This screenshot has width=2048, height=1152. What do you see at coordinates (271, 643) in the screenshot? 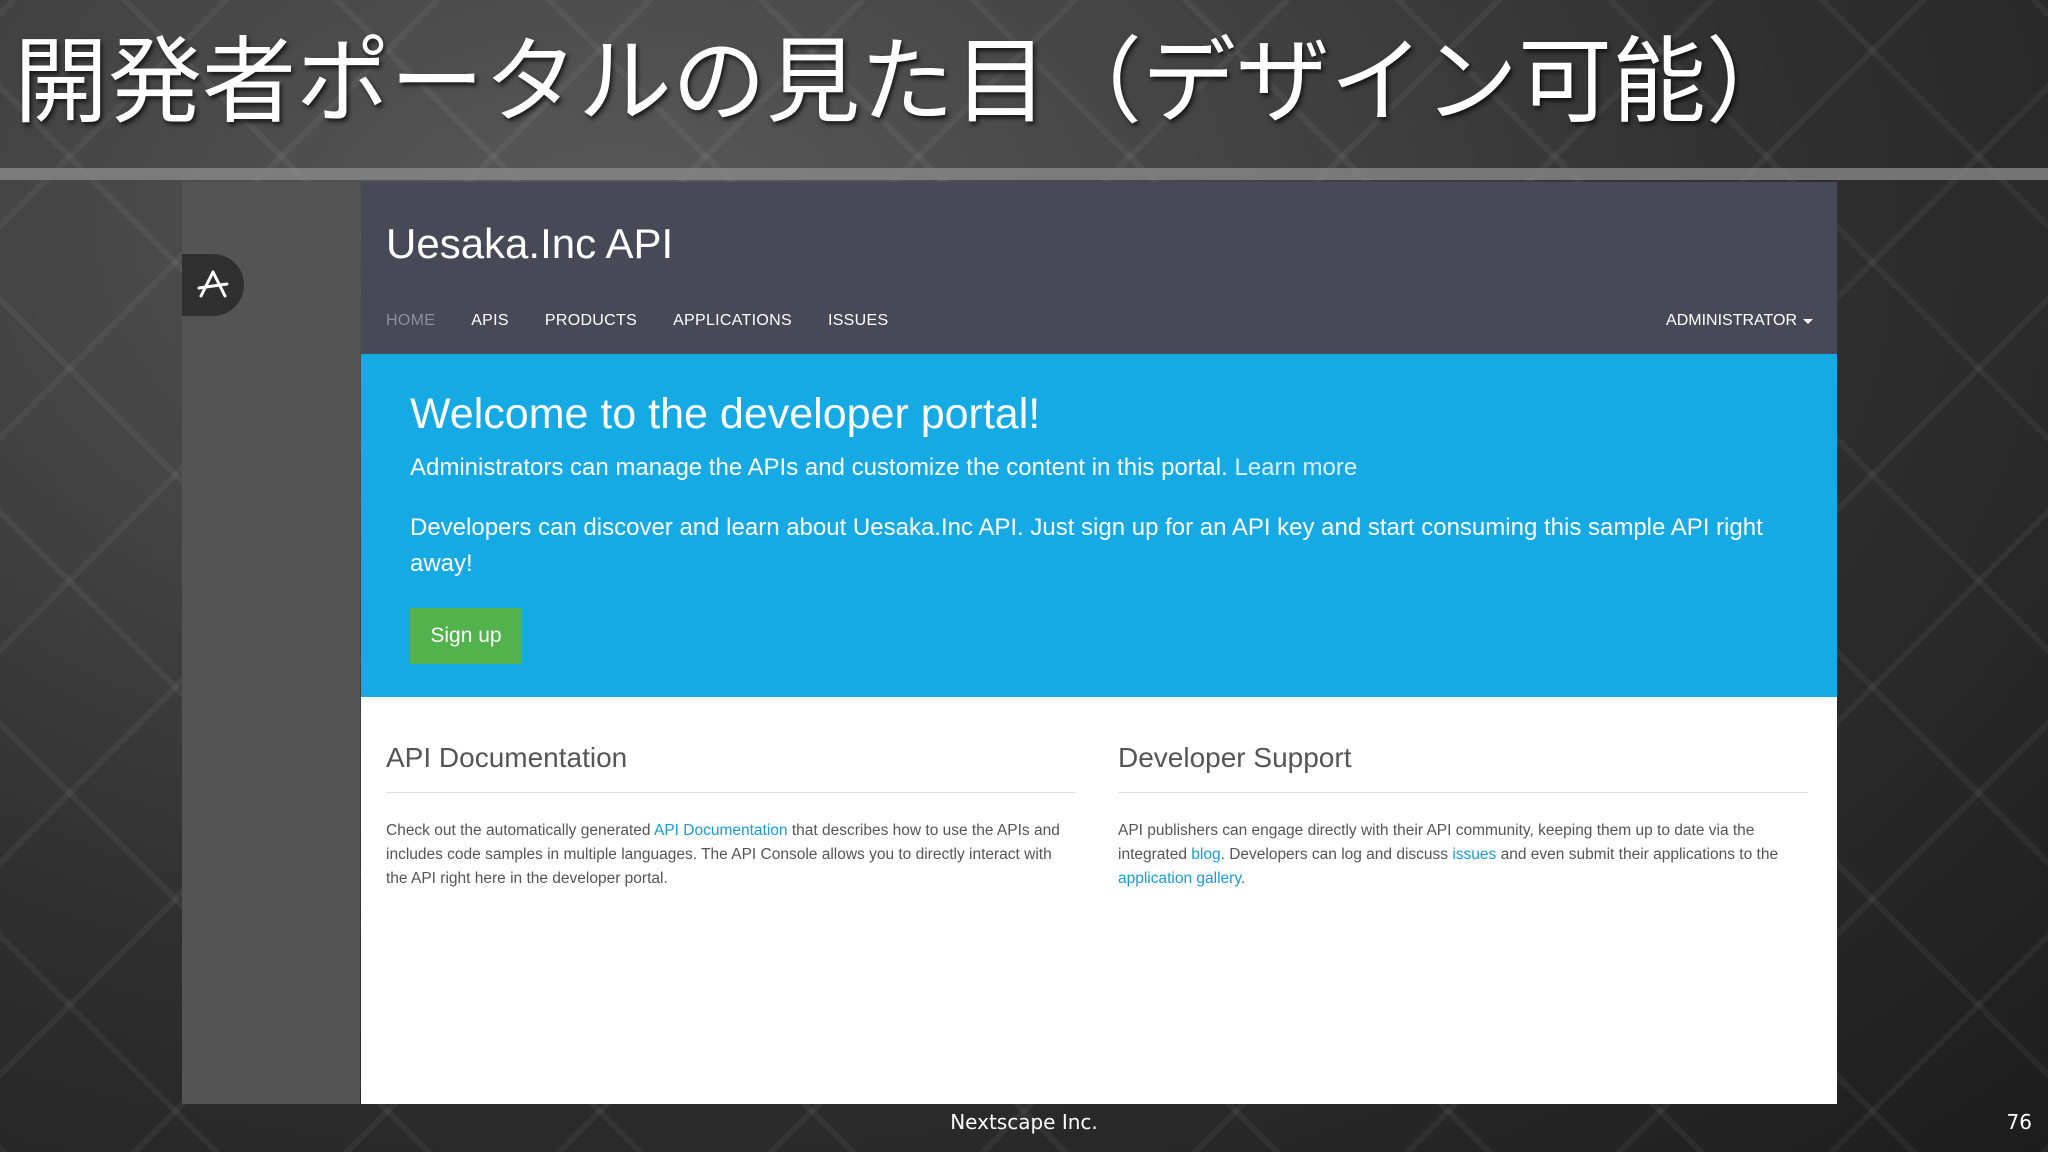
I see `left-rail` at bounding box center [271, 643].